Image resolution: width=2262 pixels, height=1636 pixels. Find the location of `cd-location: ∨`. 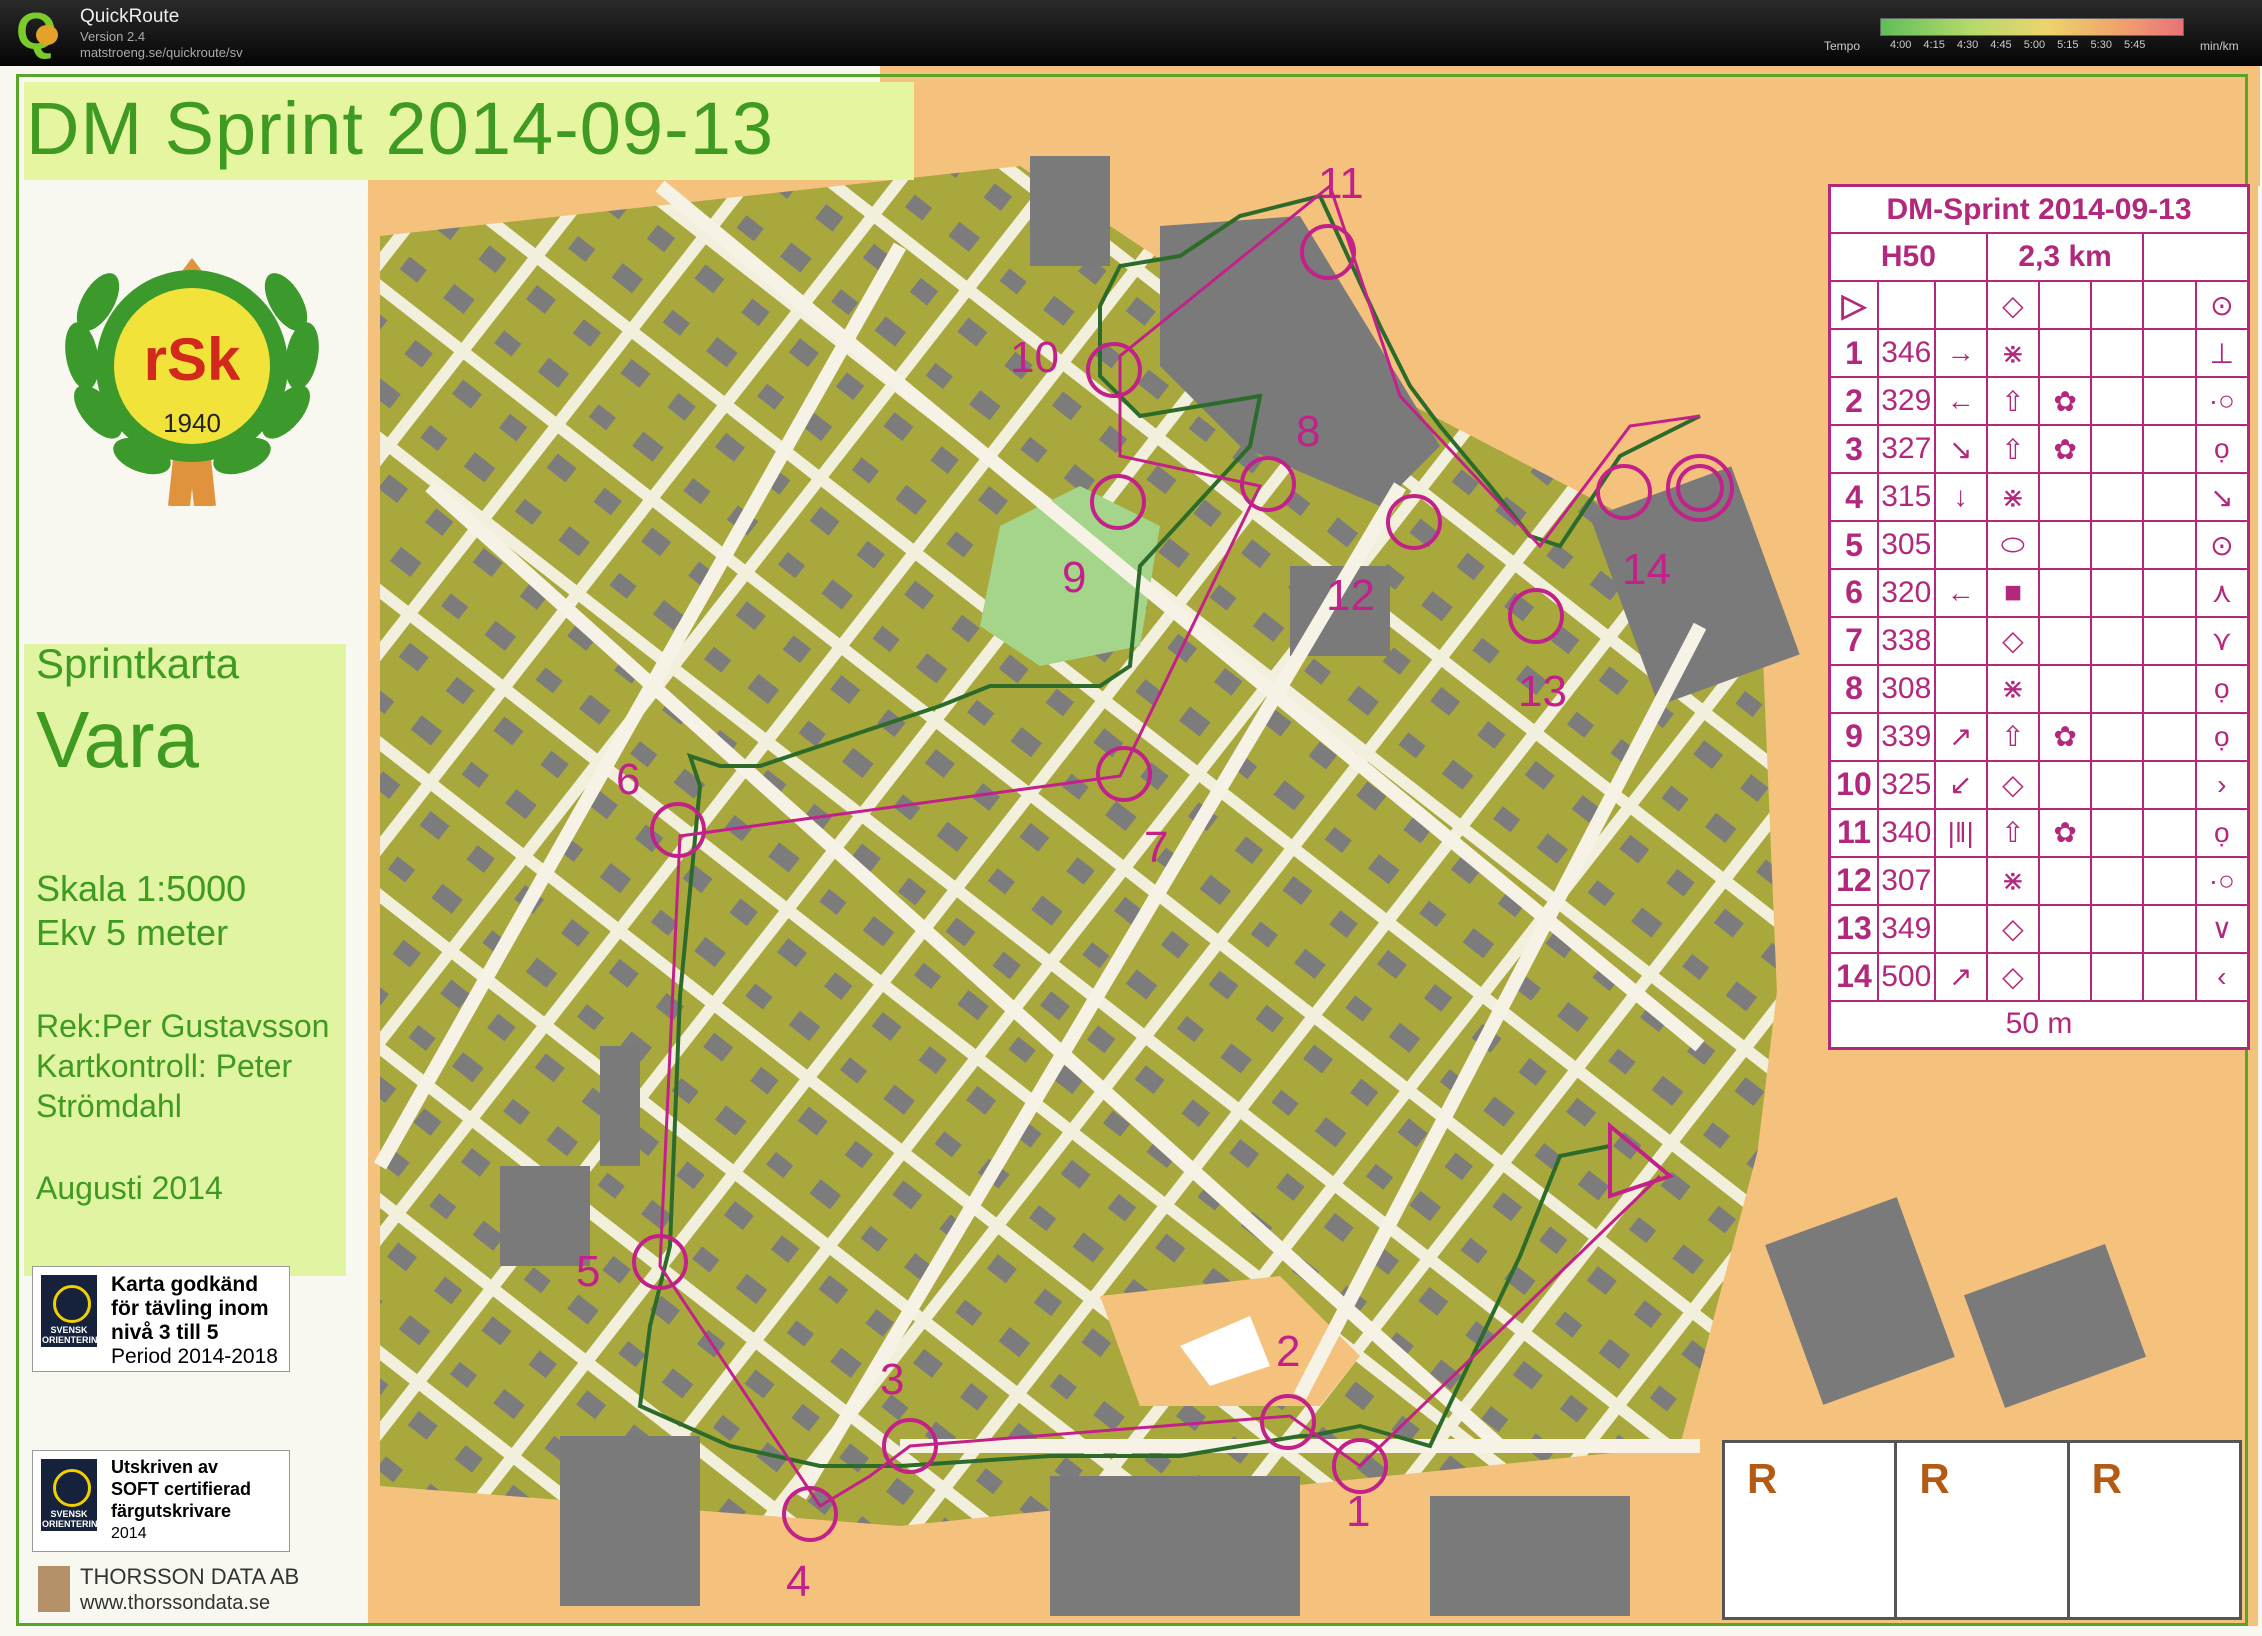

cd-location: ∨ is located at coordinates (2222, 928).